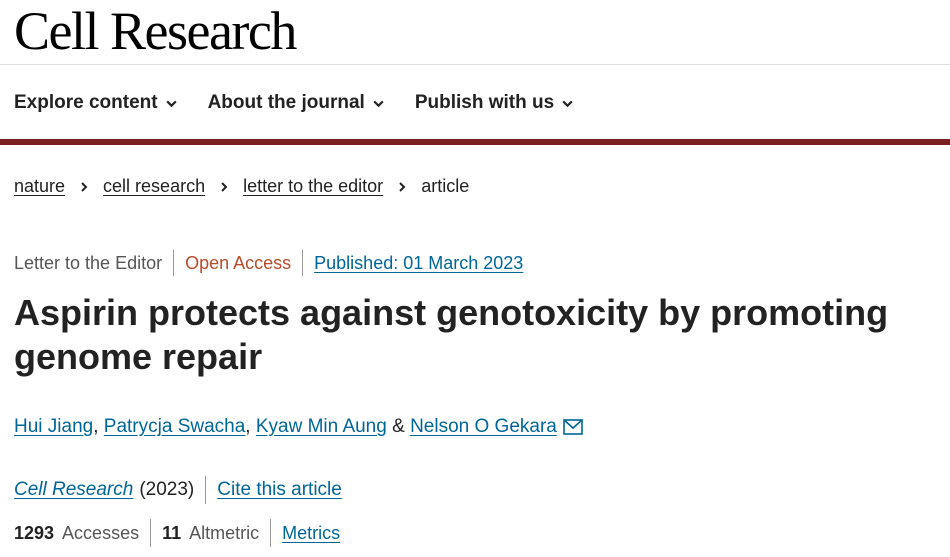  I want to click on author-link: Patrycja Swacha, so click(175, 427).